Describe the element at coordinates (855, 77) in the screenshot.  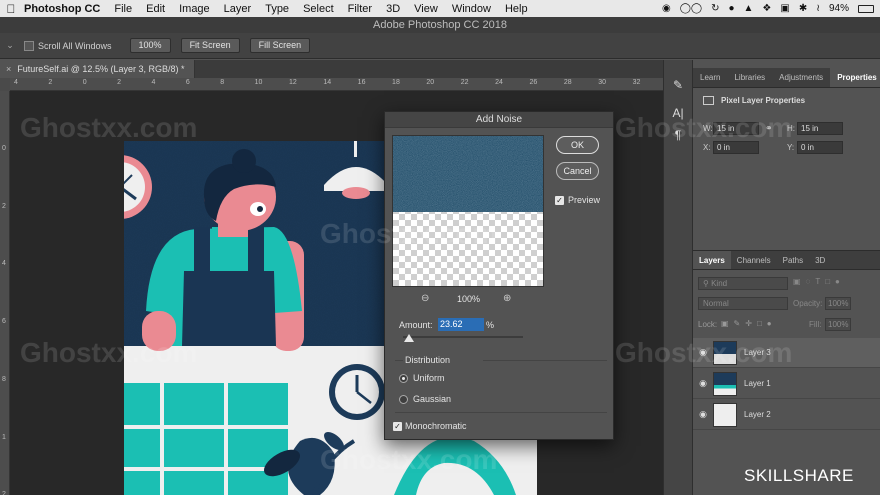
I see `tab-properties: Properties` at that location.